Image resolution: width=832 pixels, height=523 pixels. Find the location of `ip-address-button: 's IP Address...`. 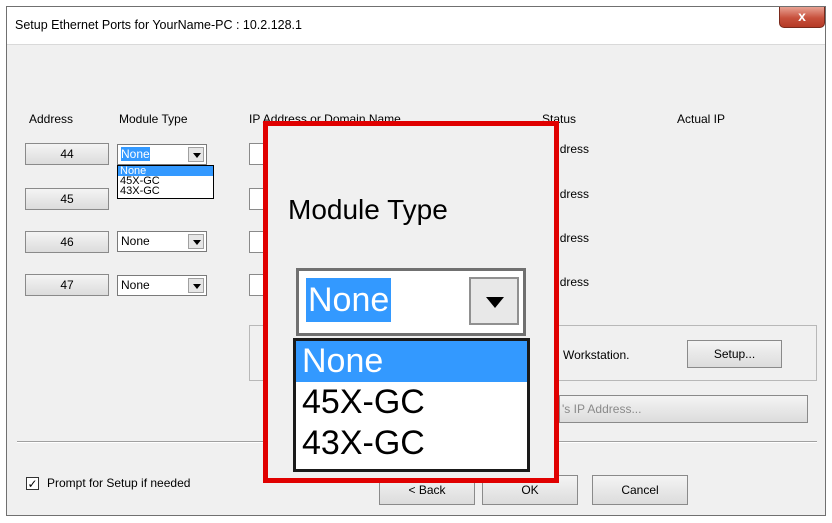

ip-address-button: 's IP Address... is located at coordinates (683, 409).